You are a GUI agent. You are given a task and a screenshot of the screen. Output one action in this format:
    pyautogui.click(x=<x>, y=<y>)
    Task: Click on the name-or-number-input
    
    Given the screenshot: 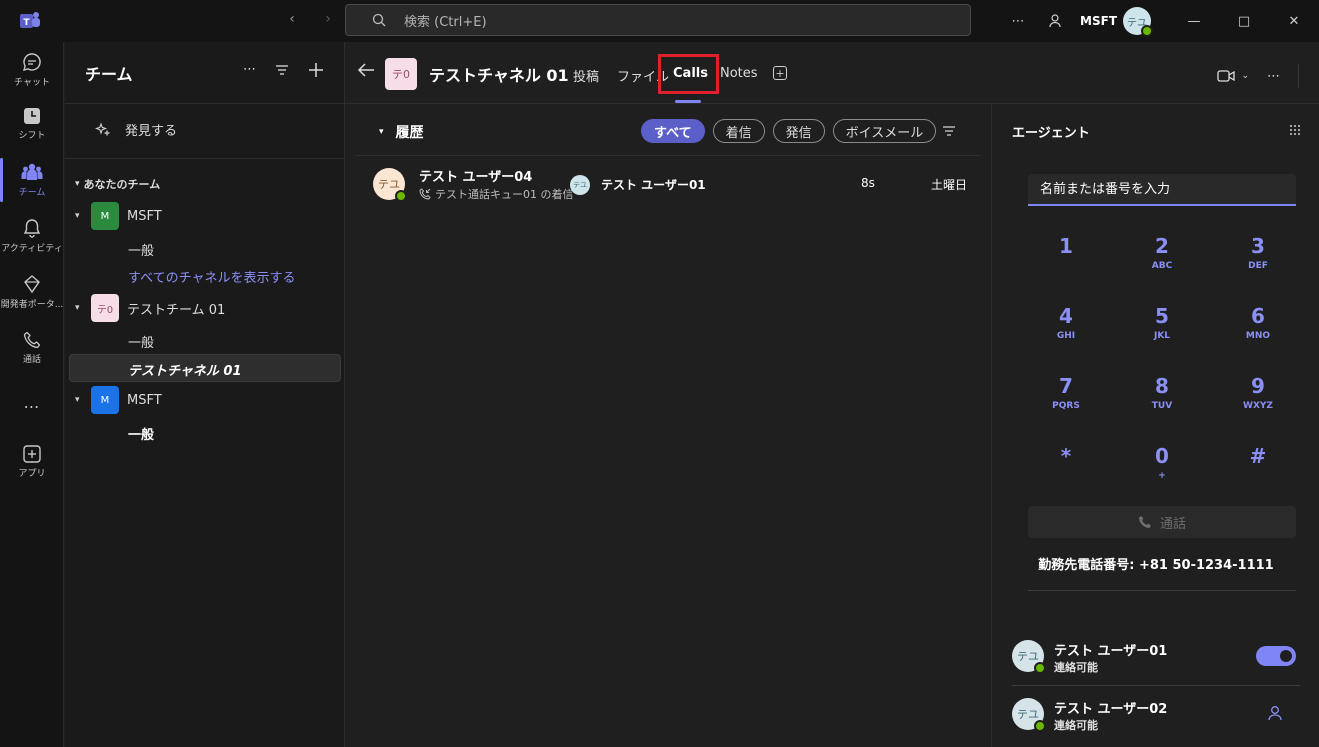 What is the action you would take?
    pyautogui.click(x=1162, y=190)
    